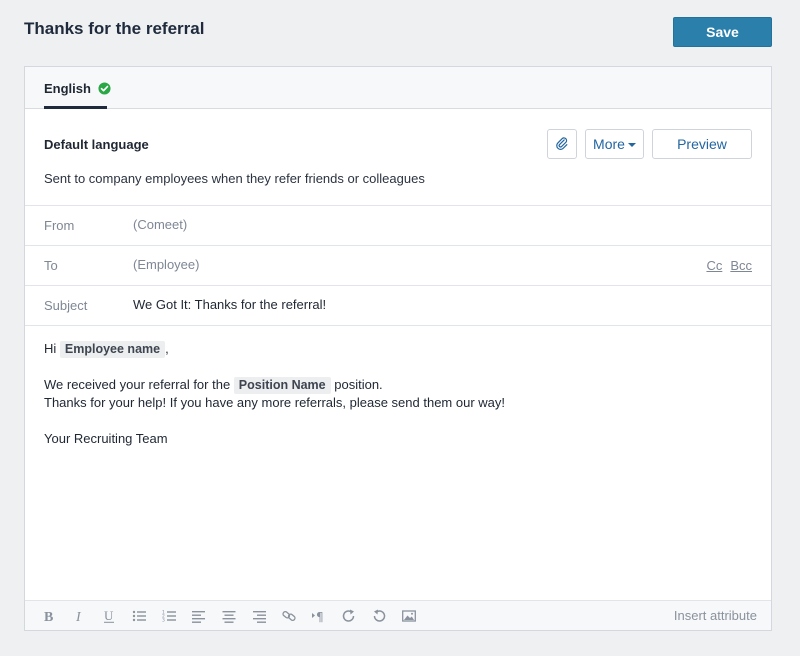  What do you see at coordinates (104, 88) in the screenshot?
I see `check-circle-icon` at bounding box center [104, 88].